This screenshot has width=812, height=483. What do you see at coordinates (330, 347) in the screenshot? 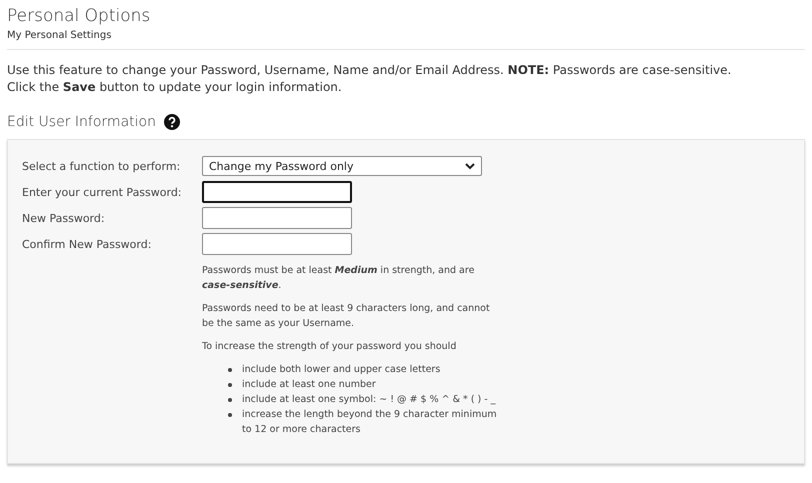
I see `help-text: To increase the strength of your password you should` at bounding box center [330, 347].